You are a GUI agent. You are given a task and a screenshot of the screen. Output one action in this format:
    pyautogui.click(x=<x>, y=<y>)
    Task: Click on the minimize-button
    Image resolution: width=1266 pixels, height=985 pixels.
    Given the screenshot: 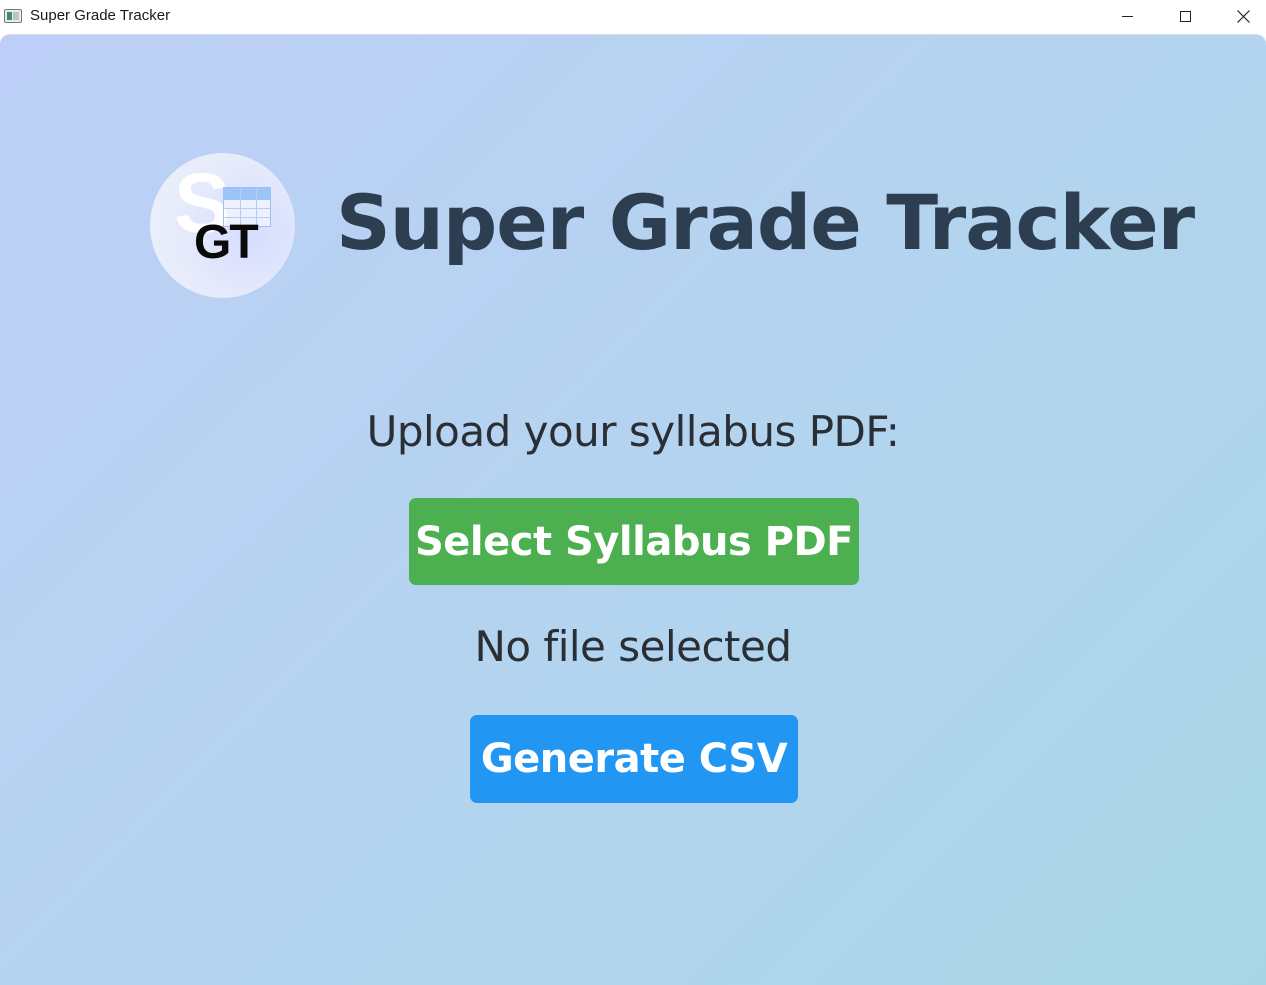 What is the action you would take?
    pyautogui.click(x=1127, y=17)
    